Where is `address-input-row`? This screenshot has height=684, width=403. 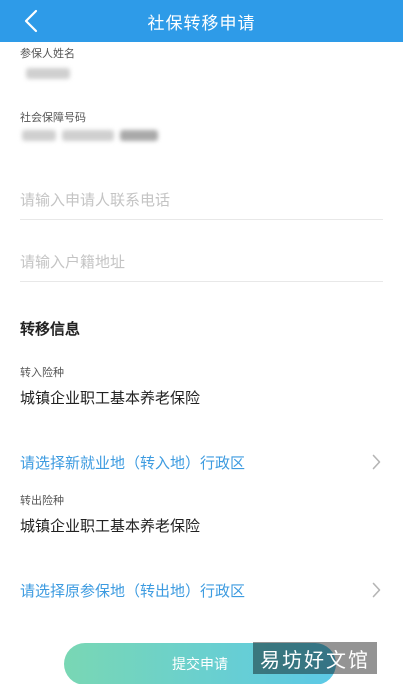
address-input-row is located at coordinates (201, 262).